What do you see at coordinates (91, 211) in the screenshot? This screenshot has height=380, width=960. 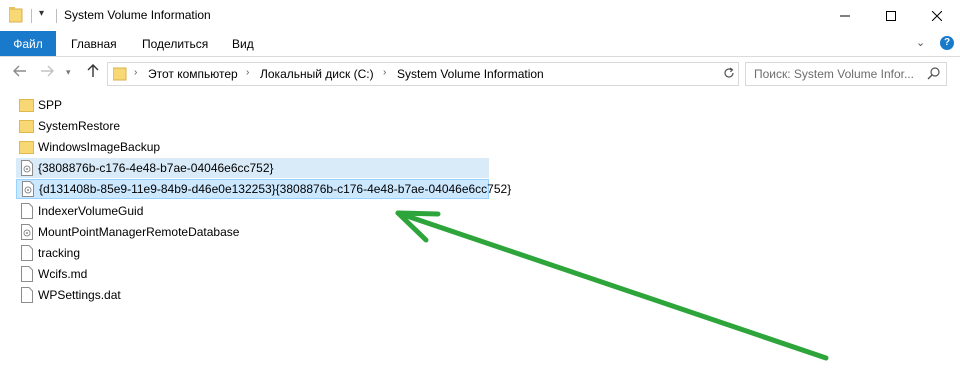 I see `file-name: IndexerVolumeGuid` at bounding box center [91, 211].